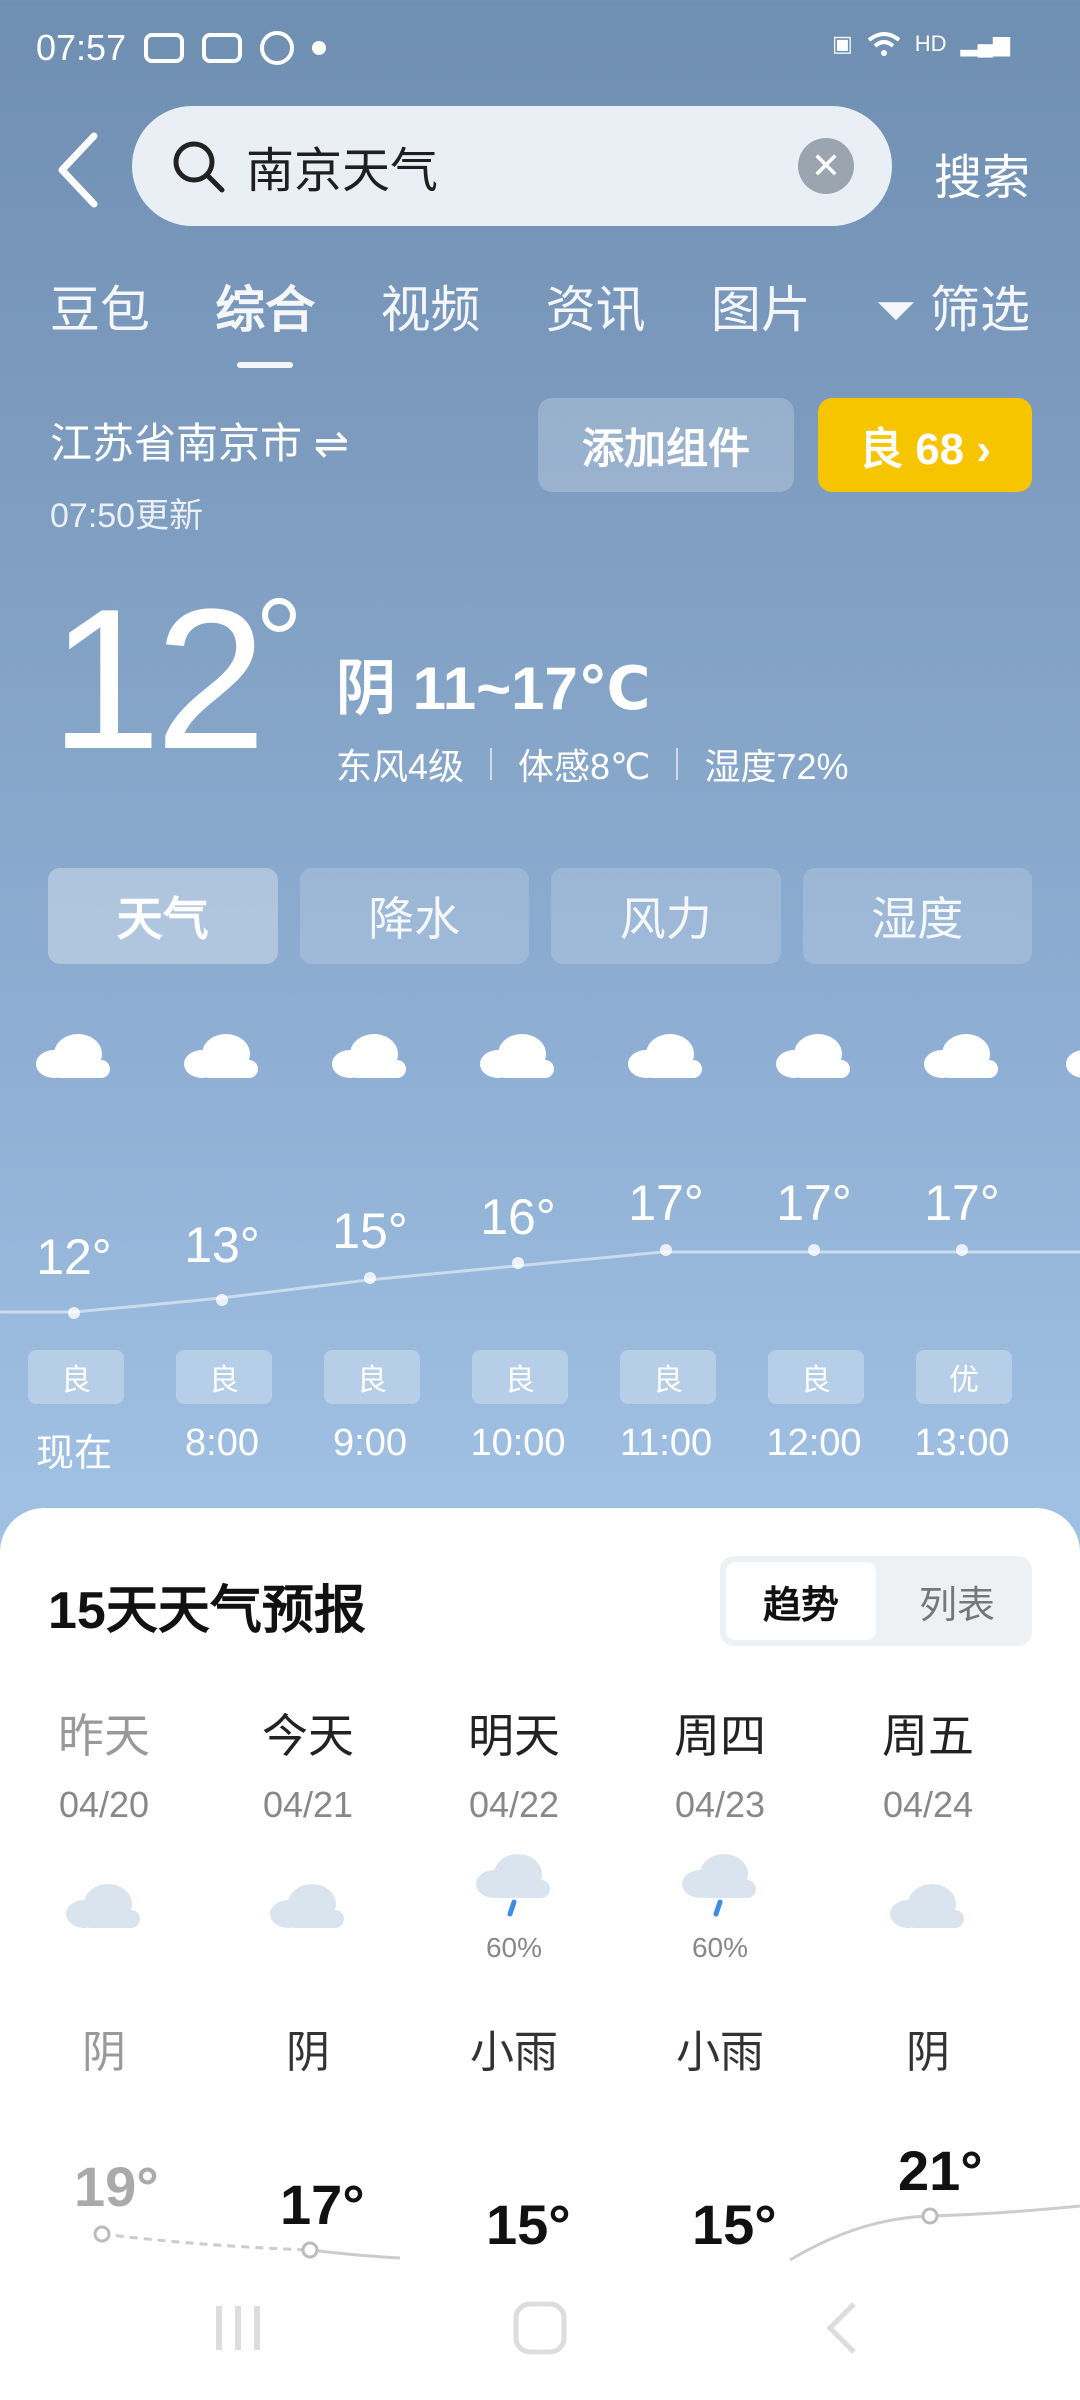 The image size is (1080, 2400). What do you see at coordinates (400, 766) in the screenshot?
I see `wind-text: 东风4级` at bounding box center [400, 766].